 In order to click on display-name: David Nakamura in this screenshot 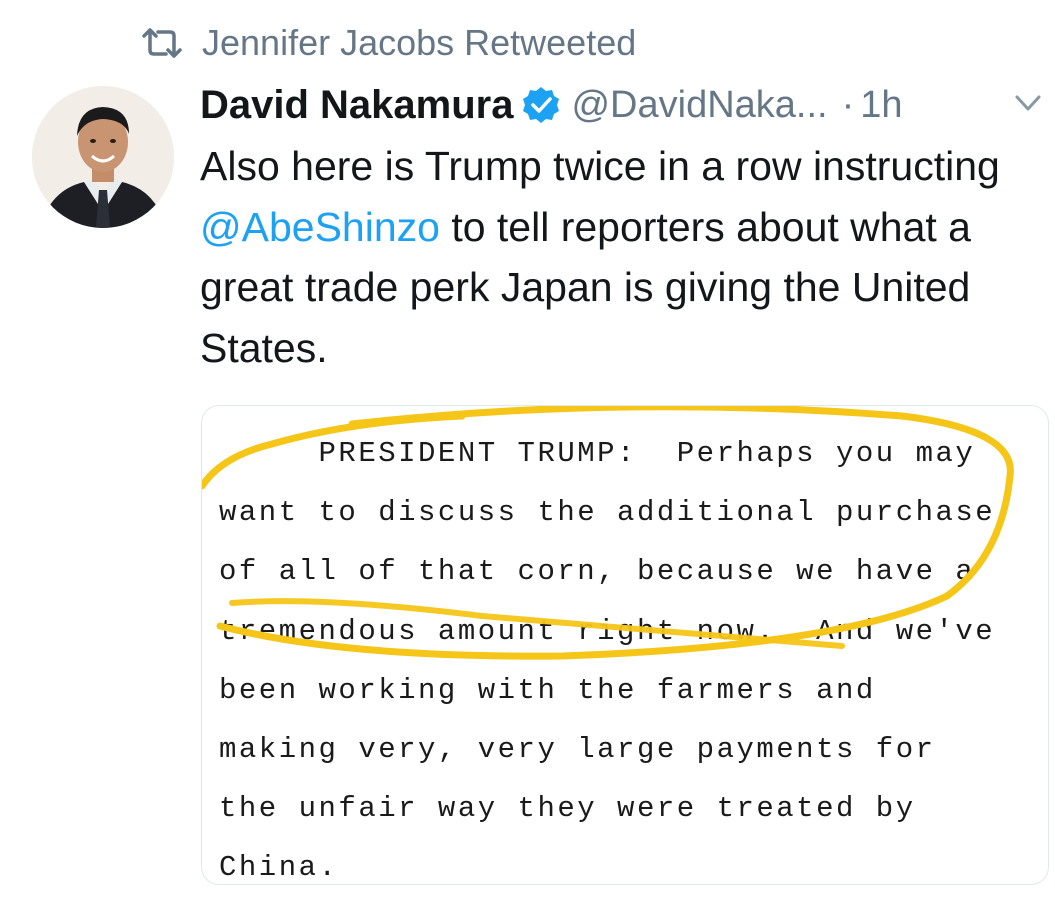, I will do `click(356, 105)`.